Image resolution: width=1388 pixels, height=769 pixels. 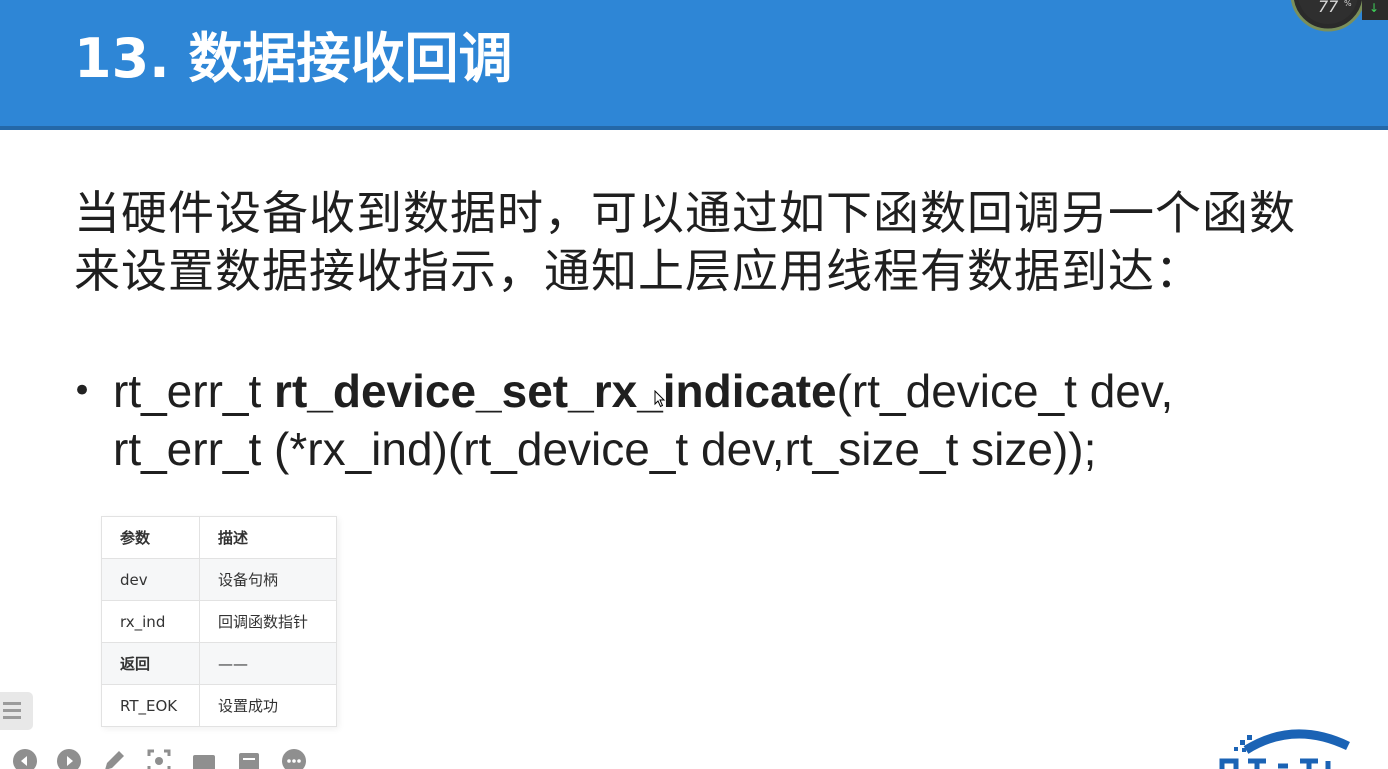 I want to click on camera-icon, so click(x=204, y=758).